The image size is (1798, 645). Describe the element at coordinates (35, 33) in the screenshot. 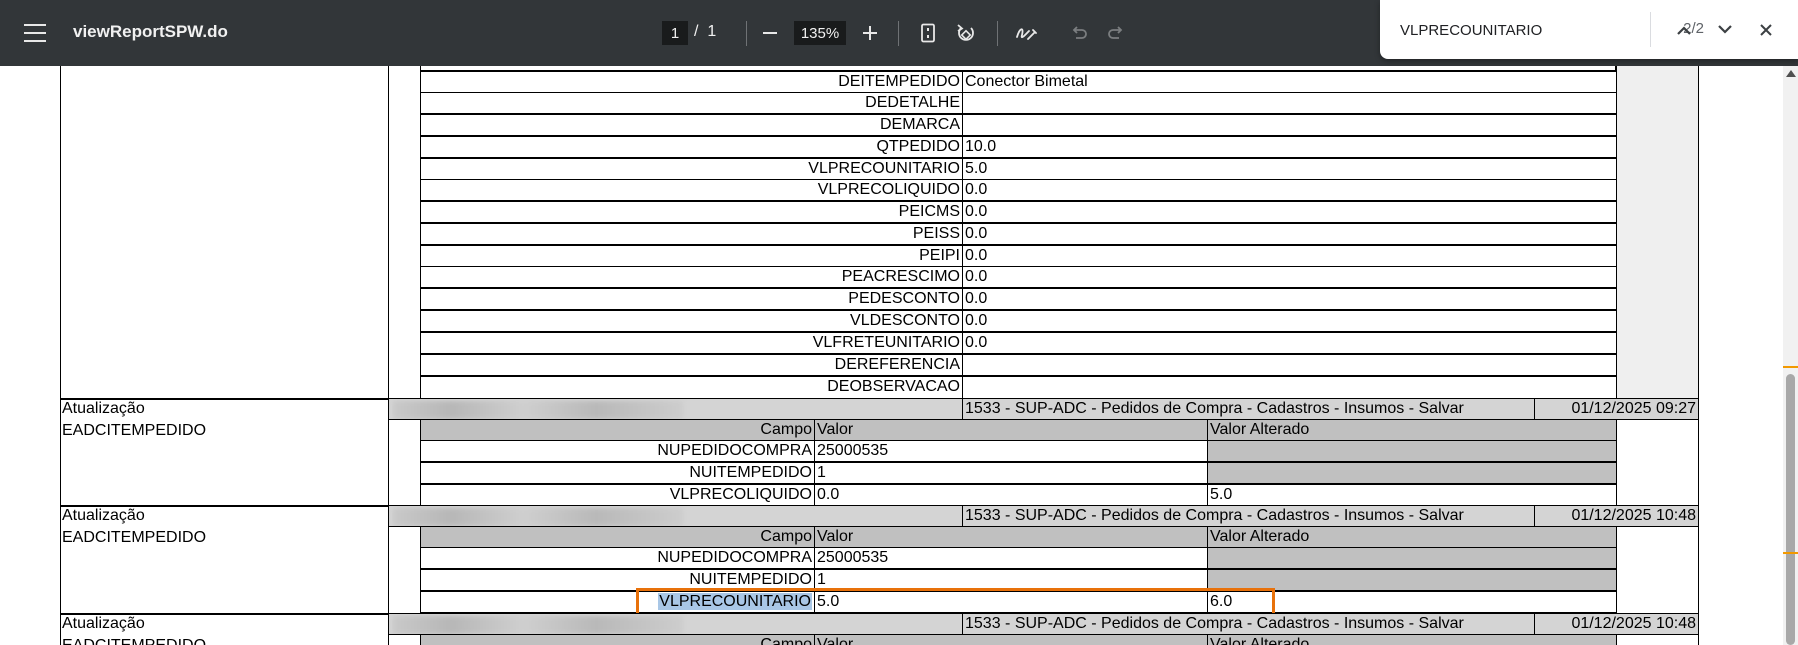

I see `menu-icon` at that location.